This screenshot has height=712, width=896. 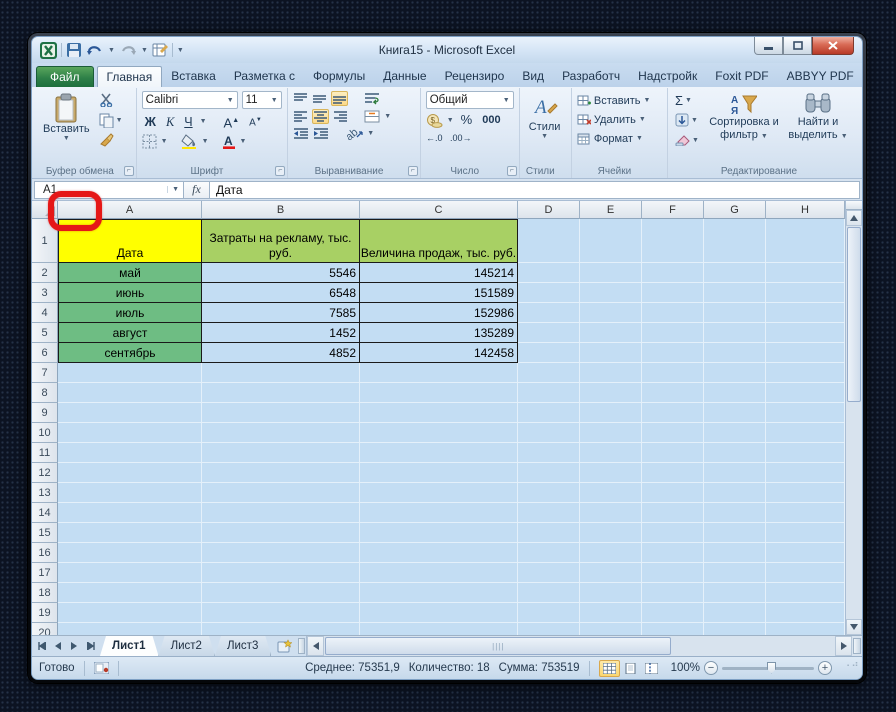 What do you see at coordinates (114, 120) in the screenshot?
I see `copy-button: ▼` at bounding box center [114, 120].